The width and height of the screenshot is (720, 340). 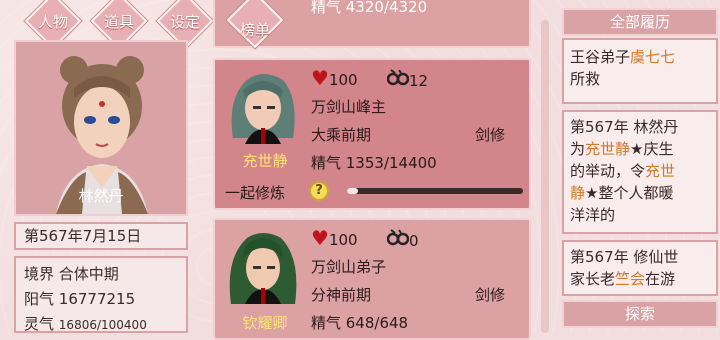 I want to click on partial-jingqi: 精气 4320/4320, so click(x=369, y=8).